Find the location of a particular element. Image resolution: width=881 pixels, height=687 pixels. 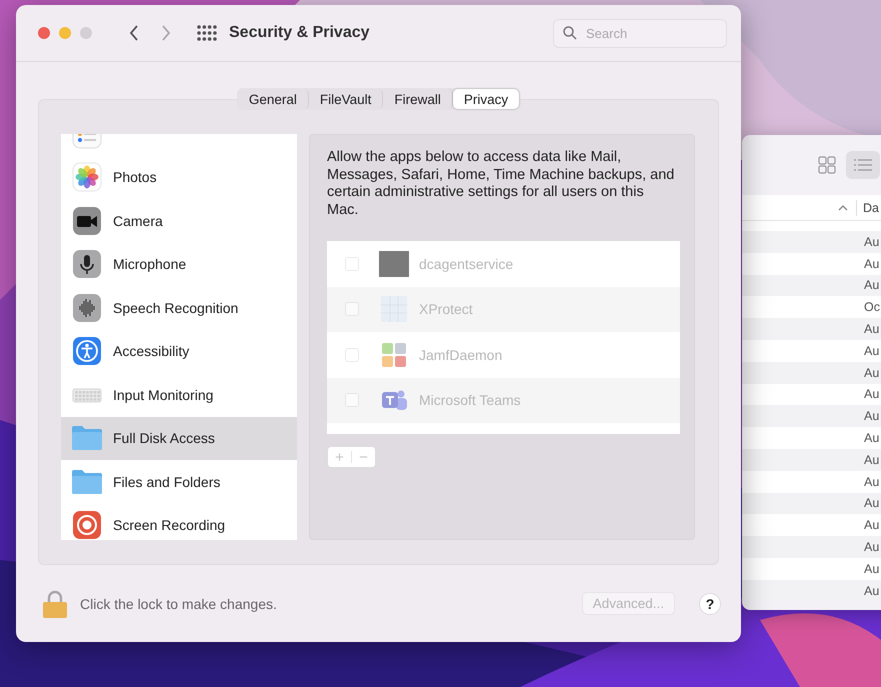

tab: FileVault is located at coordinates (346, 99).